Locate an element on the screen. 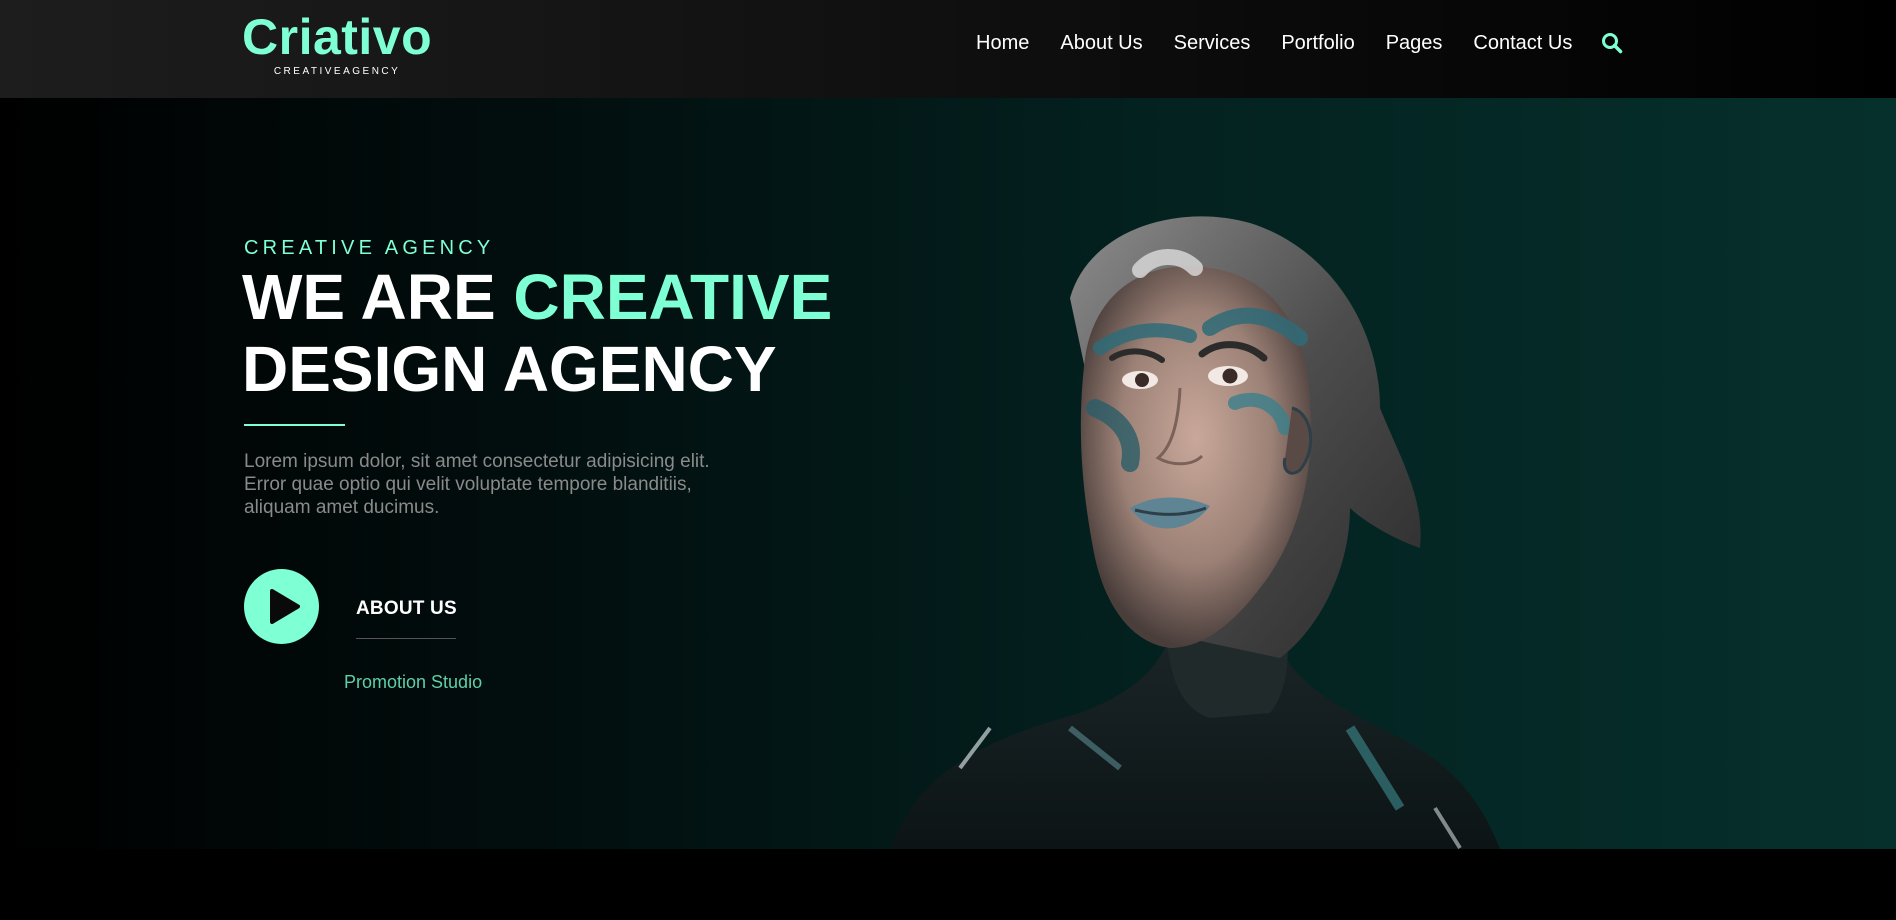  logo-tagline: CREATIVEAGENCY is located at coordinates (337, 71).